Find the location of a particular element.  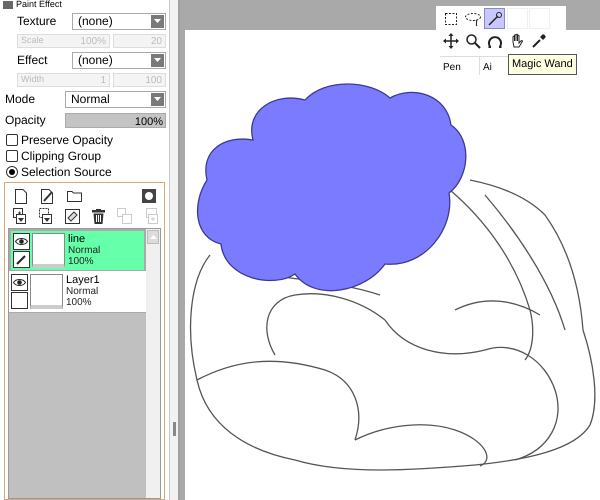

option-label: Selection Source is located at coordinates (66, 172).